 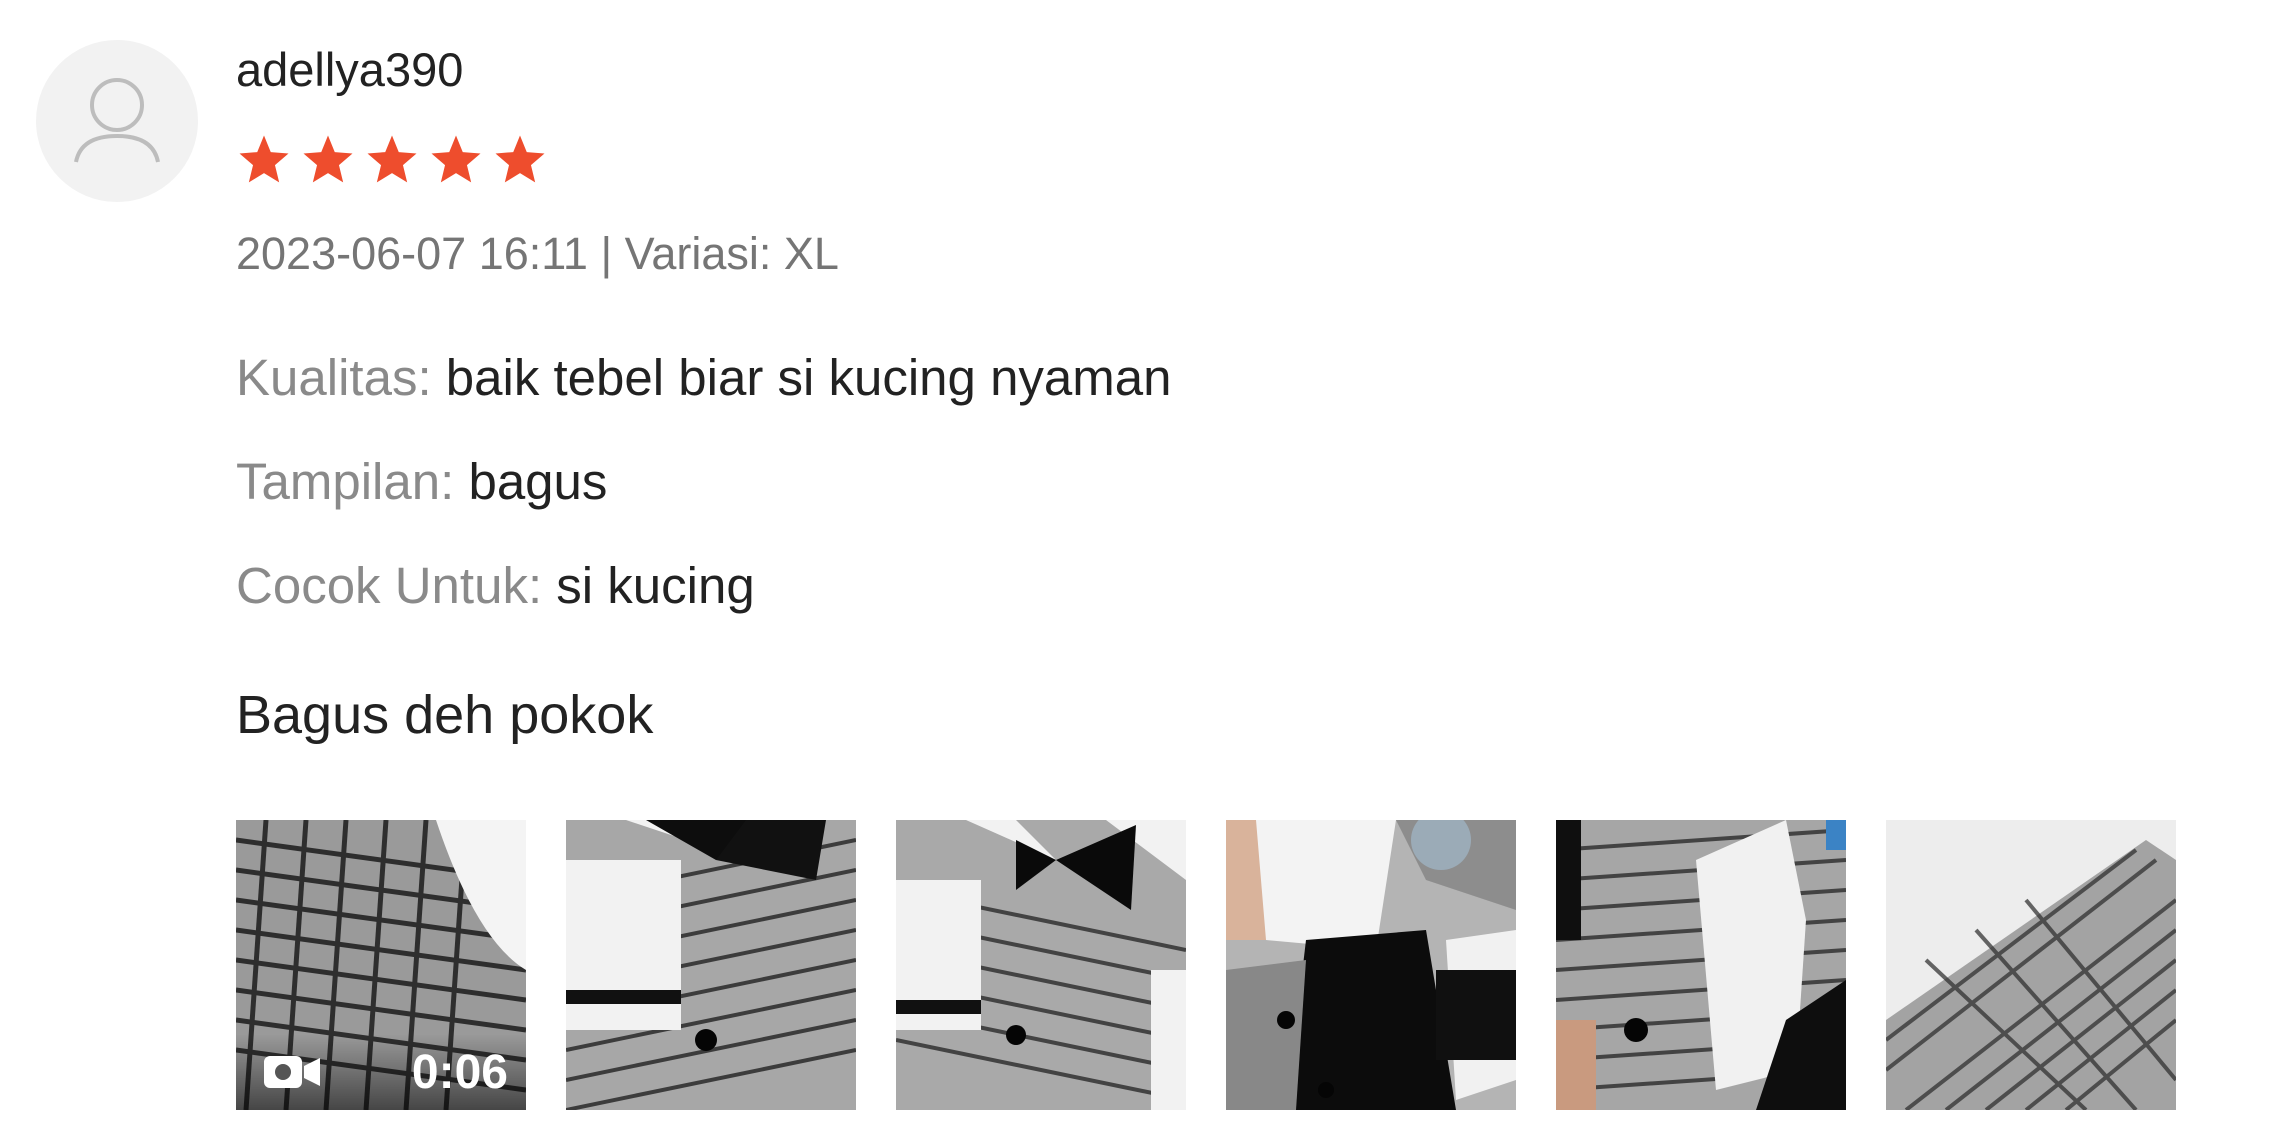 I want to click on review-date: 2023-06-07 16:11, so click(x=412, y=253).